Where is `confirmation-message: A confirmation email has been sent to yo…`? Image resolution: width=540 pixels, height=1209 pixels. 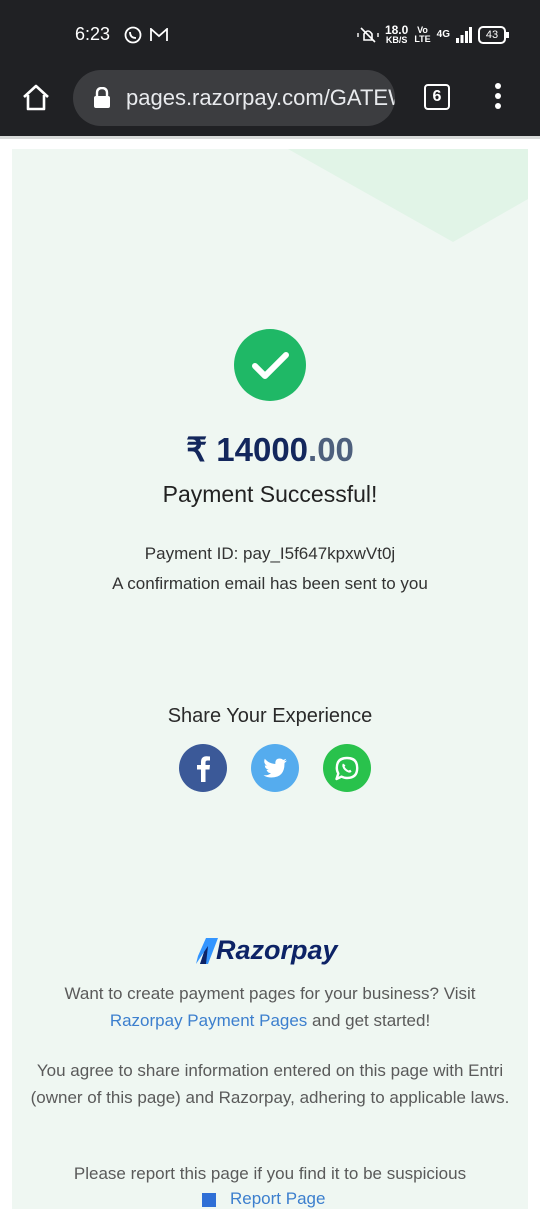 confirmation-message: A confirmation email has been sent to yo… is located at coordinates (270, 583).